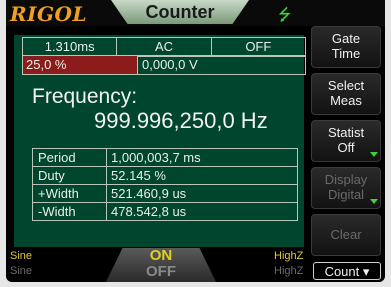 This screenshot has width=391, height=287. I want to click on menu-label: Meas, so click(346, 100).